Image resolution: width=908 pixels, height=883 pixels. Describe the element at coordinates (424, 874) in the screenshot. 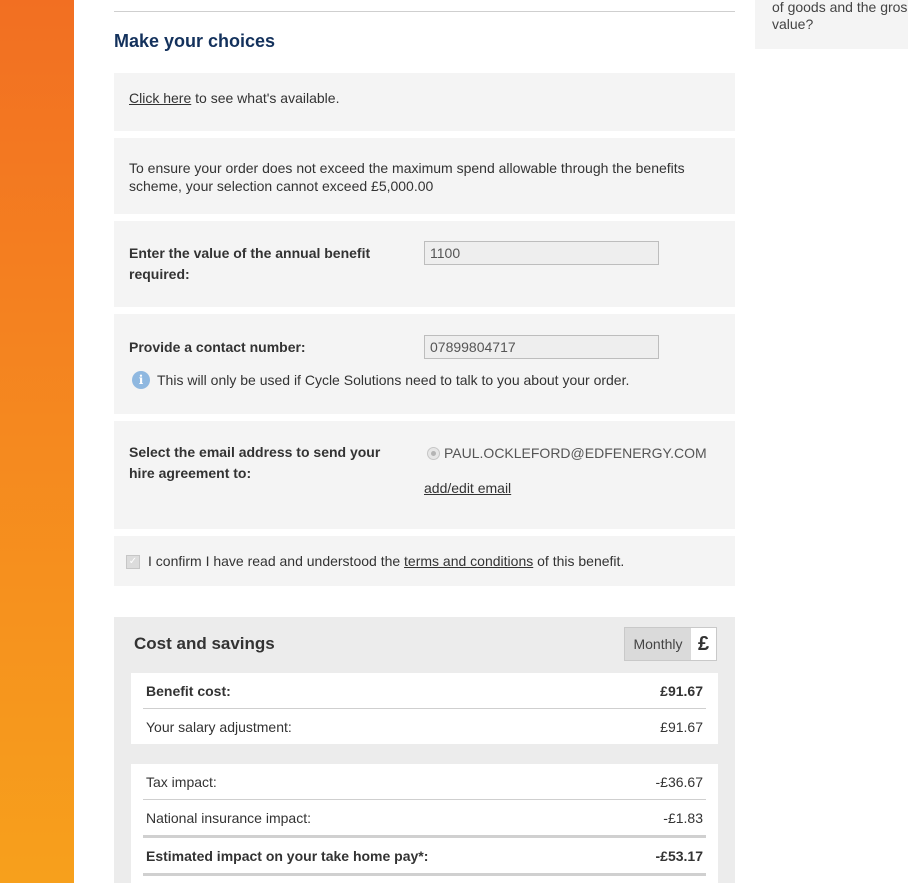

I see `row-divider` at that location.